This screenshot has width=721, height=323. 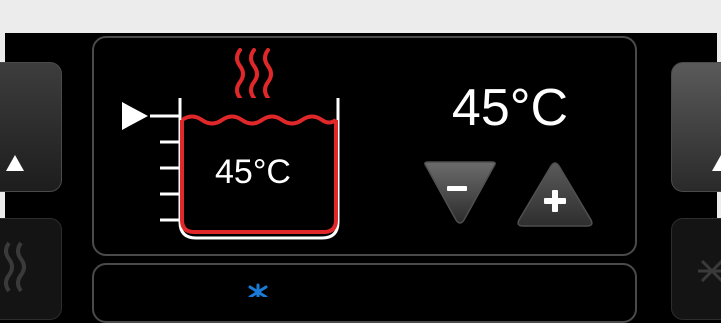 I want to click on play-triangle-icon, so click(x=135, y=116).